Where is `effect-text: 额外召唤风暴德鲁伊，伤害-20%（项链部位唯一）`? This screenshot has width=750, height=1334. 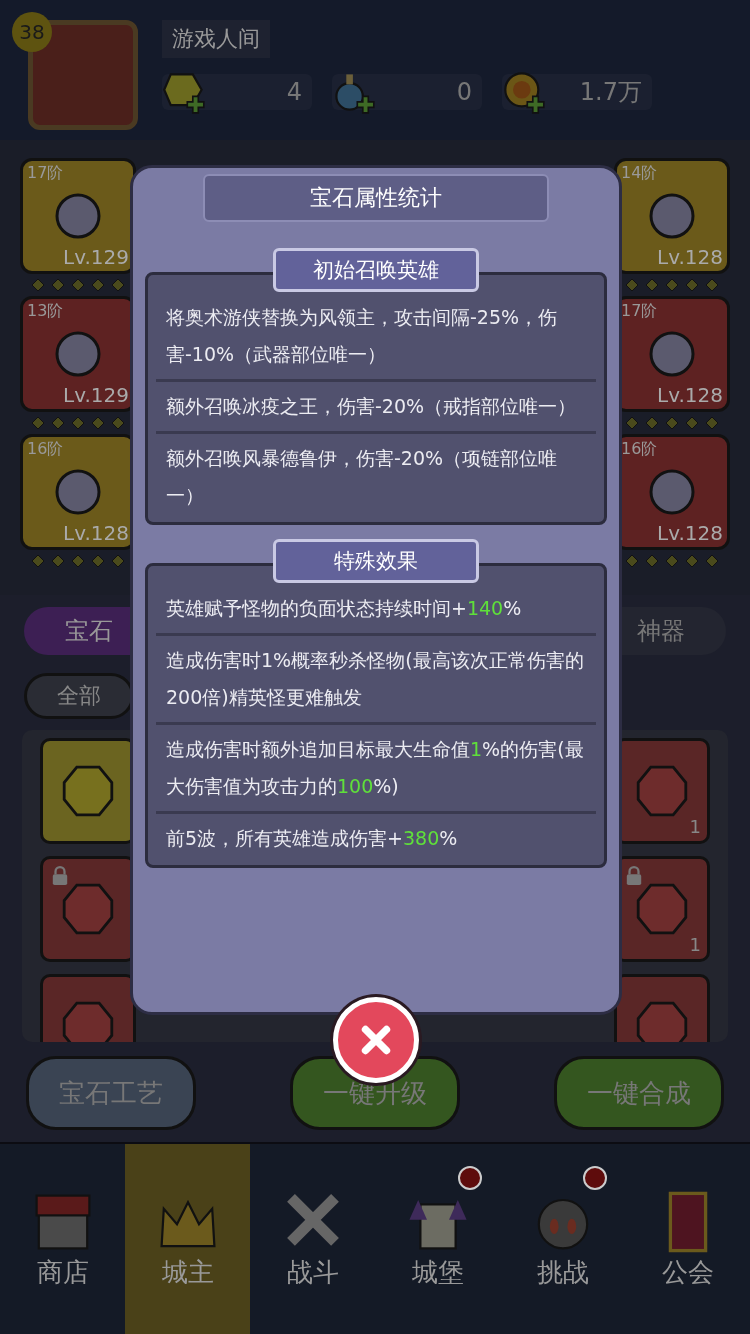
effect-text: 额外召唤风暴德鲁伊，伤害-20%（项链部位唯一） is located at coordinates (362, 477).